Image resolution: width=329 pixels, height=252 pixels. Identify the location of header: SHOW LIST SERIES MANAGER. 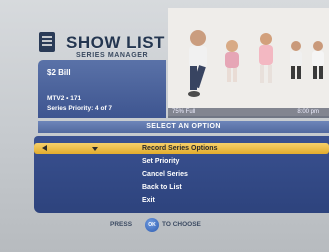
(102, 45).